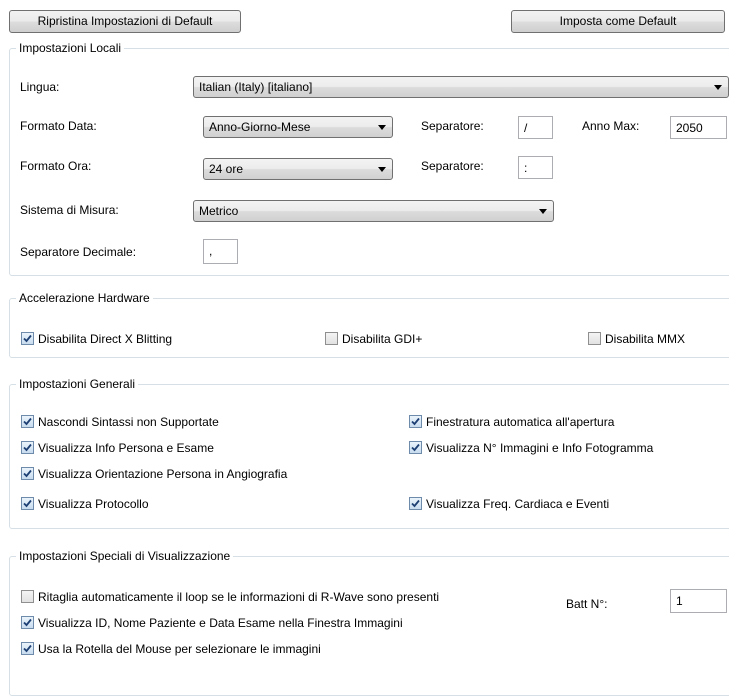 The image size is (729, 696). What do you see at coordinates (58, 126) in the screenshot?
I see `date-format-label: Formato Data:` at bounding box center [58, 126].